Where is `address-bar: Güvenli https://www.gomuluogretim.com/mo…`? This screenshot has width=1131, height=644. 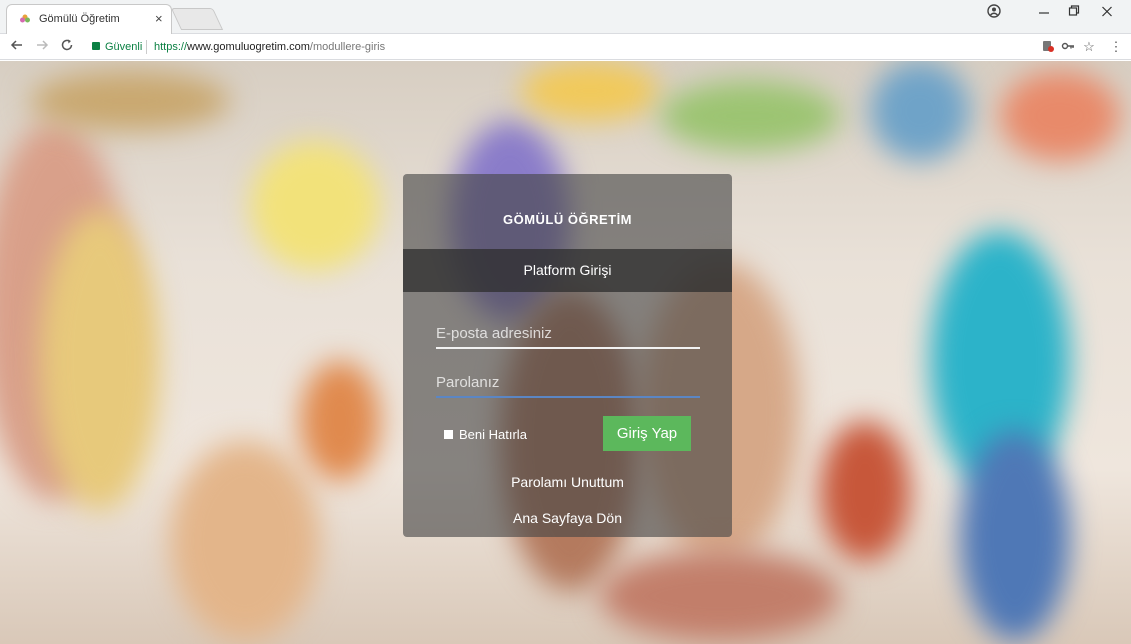
address-bar: Güvenli https://www.gomuluogretim.com/mo… is located at coordinates (565, 47).